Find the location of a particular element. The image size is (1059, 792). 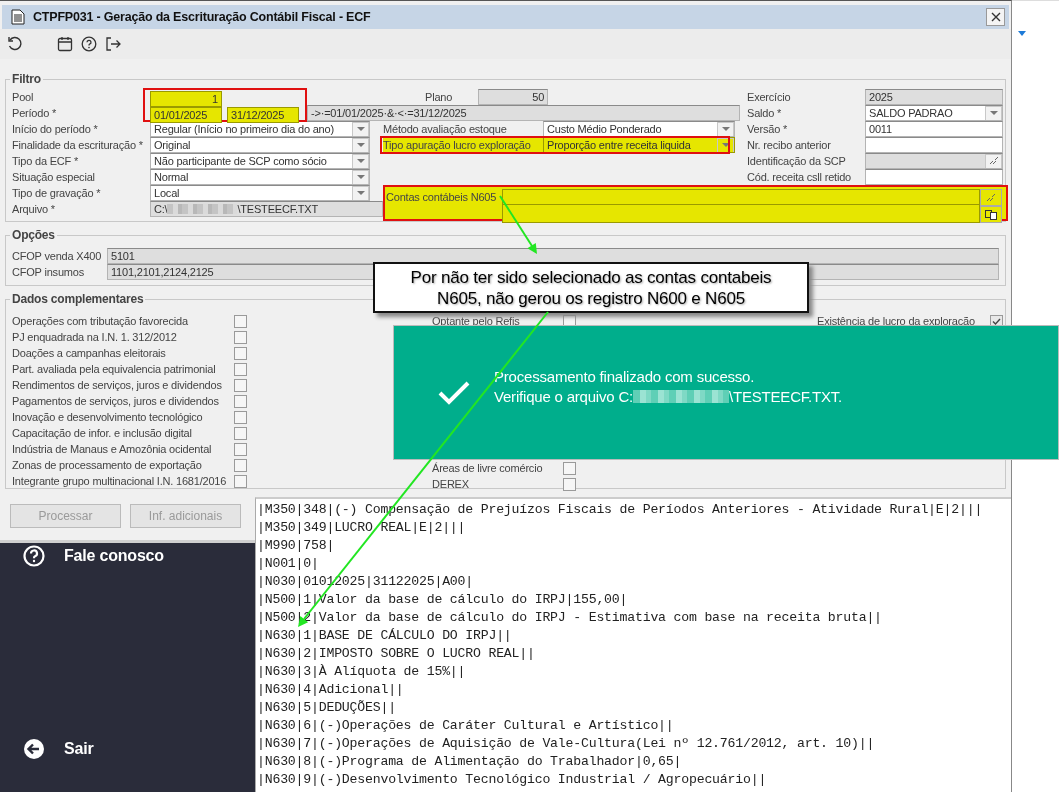

checkbox-label: Zonas de processamento de exportação is located at coordinates (107, 465).